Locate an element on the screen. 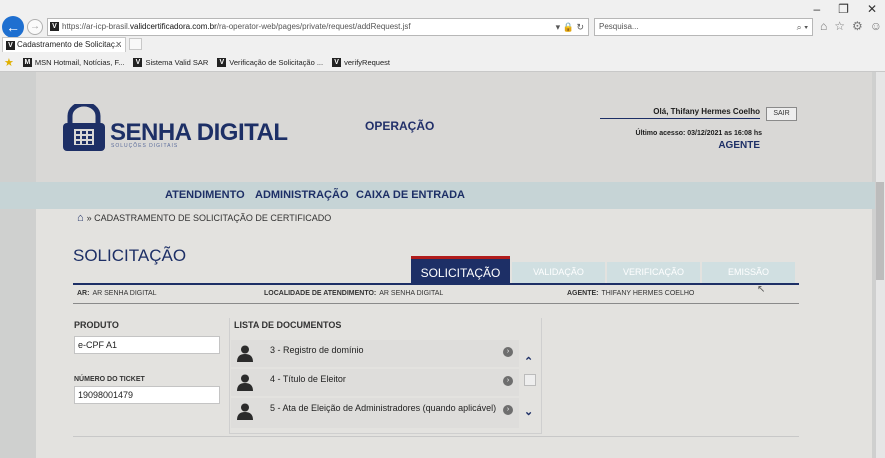 The image size is (885, 458). settings-gear-icon: ⚙ is located at coordinates (857, 26).